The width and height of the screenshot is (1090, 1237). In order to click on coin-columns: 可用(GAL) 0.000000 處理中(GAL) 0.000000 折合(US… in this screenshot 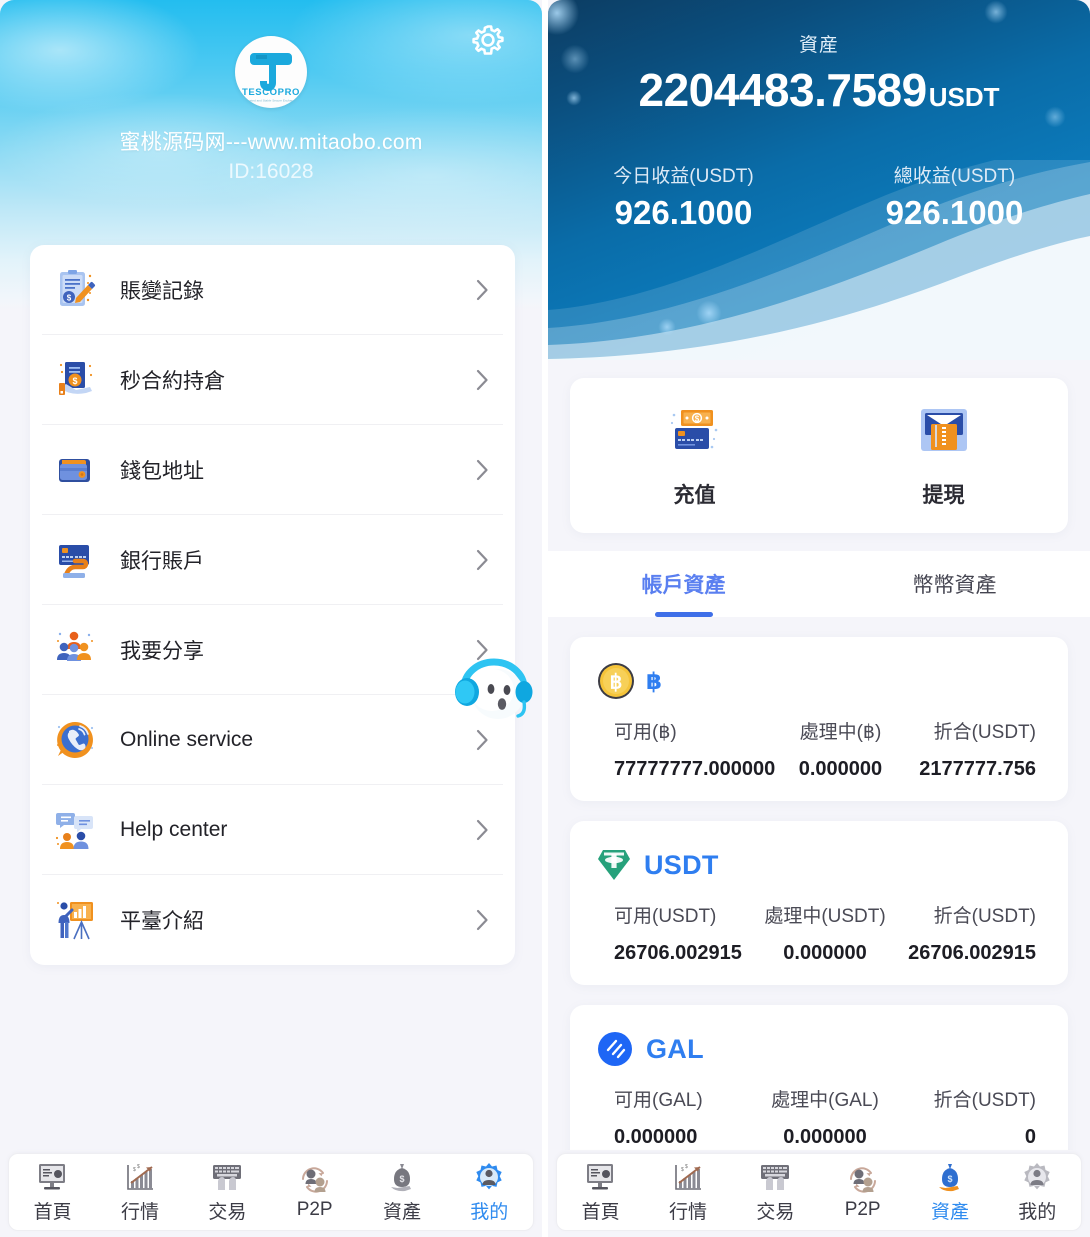, I will do `click(819, 1117)`.